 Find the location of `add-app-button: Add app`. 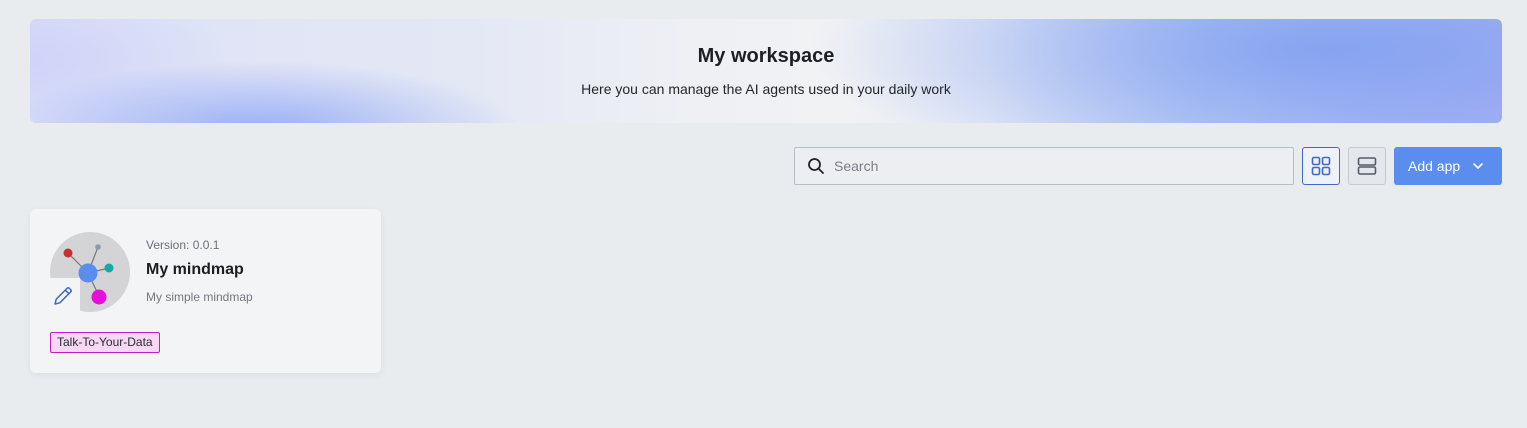

add-app-button: Add app is located at coordinates (1448, 166).